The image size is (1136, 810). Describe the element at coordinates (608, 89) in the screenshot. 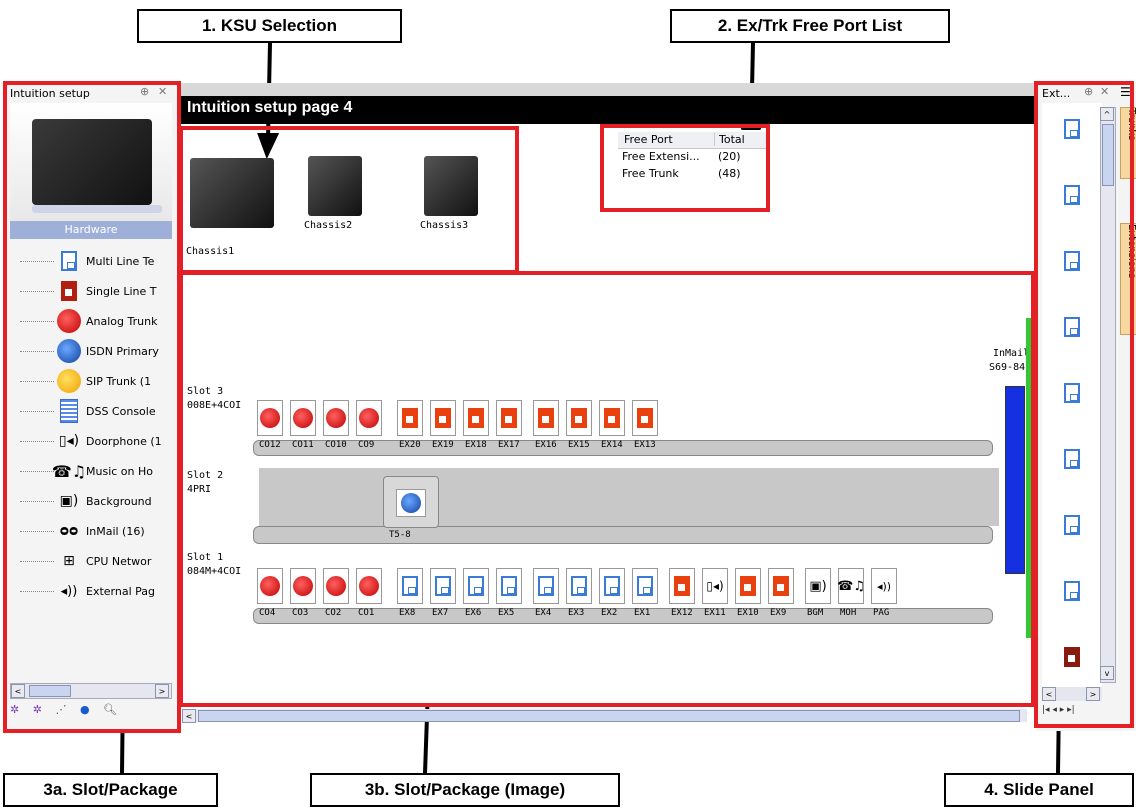

I see `main-top-gray` at that location.